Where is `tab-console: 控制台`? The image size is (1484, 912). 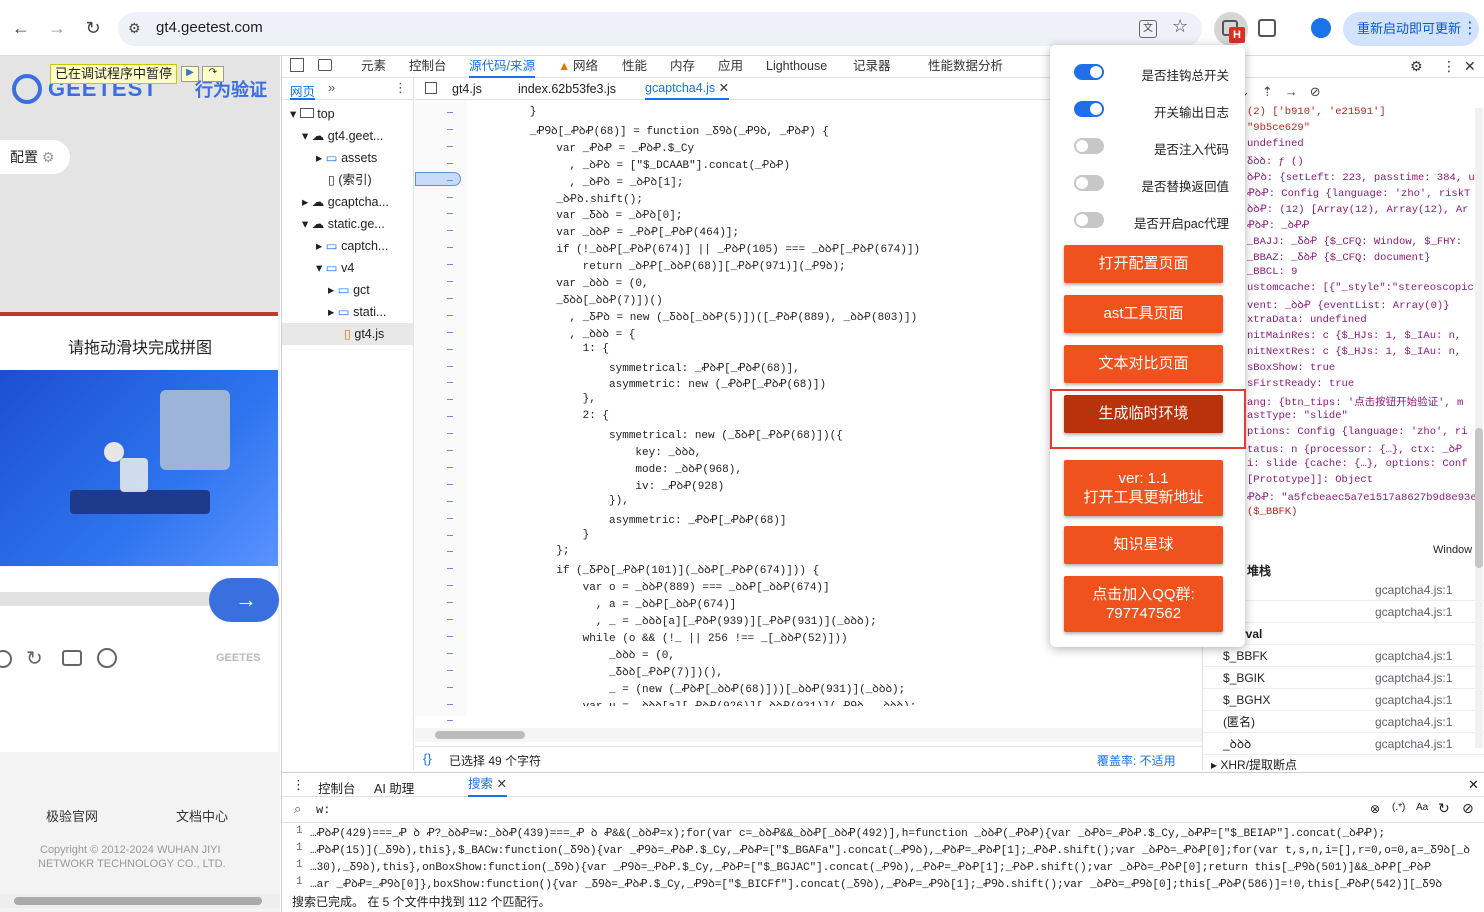 tab-console: 控制台 is located at coordinates (428, 67).